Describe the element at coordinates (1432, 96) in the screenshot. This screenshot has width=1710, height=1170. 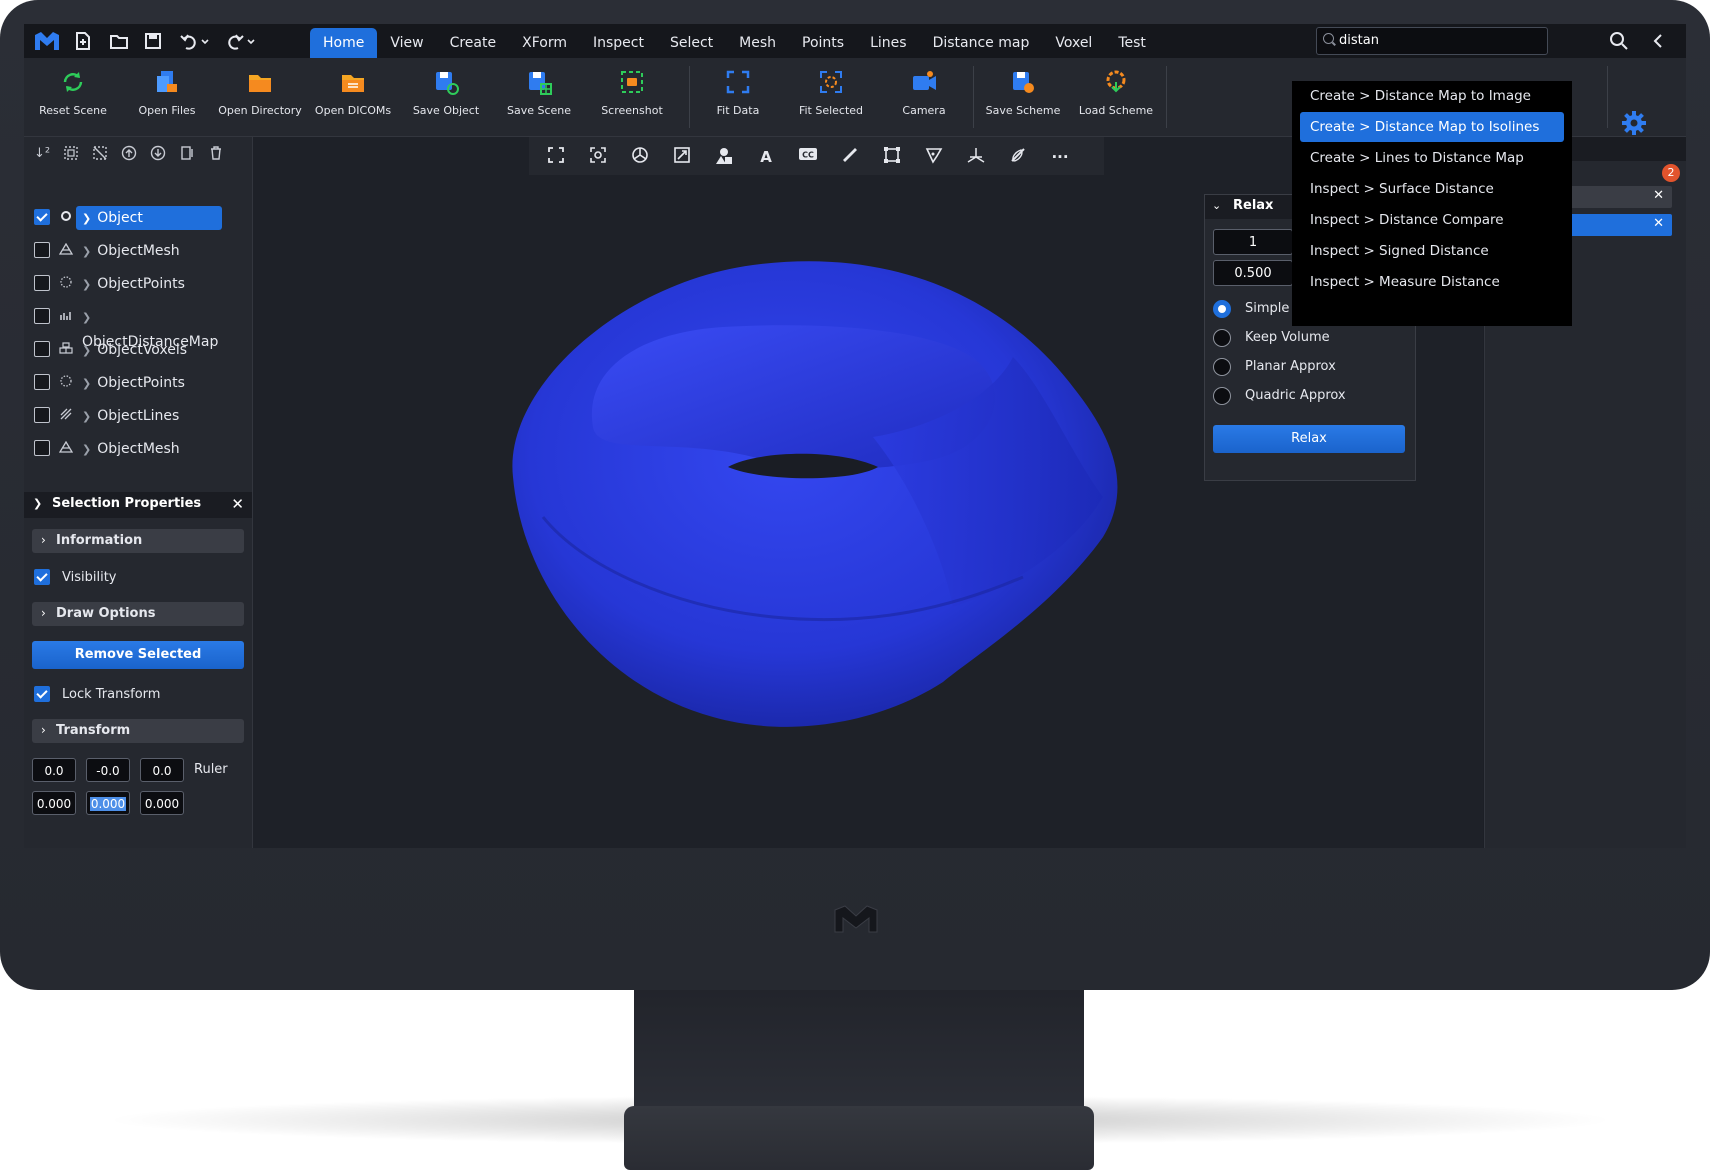
I see `search-result-item: Create > Distance Map to Image` at that location.